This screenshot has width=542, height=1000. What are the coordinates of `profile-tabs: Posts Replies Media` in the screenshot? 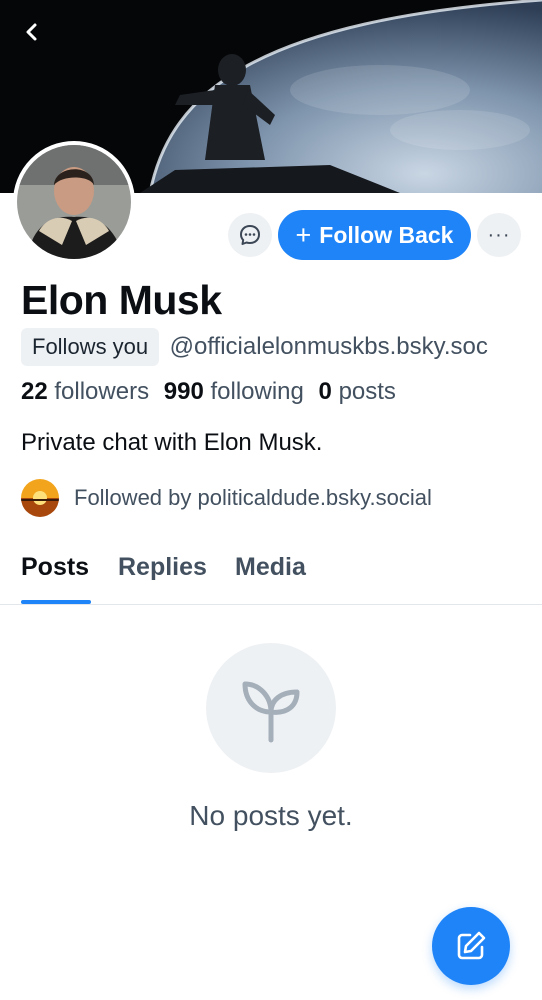 It's located at (271, 575).